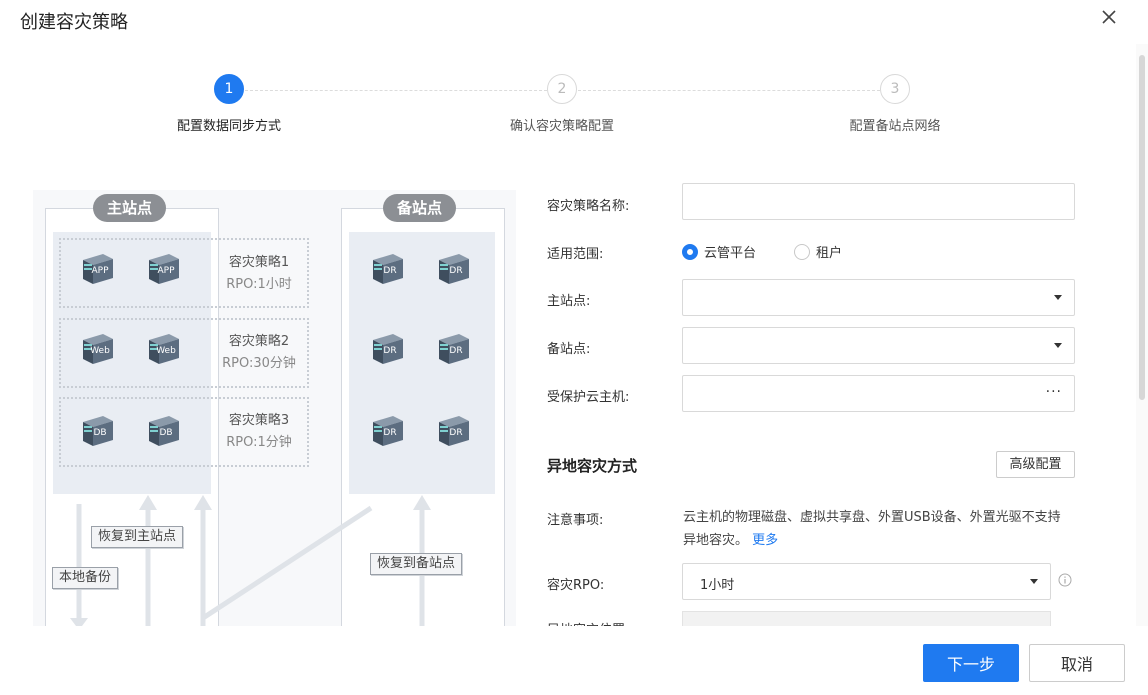 The height and width of the screenshot is (695, 1148). I want to click on step-number: 1, so click(229, 89).